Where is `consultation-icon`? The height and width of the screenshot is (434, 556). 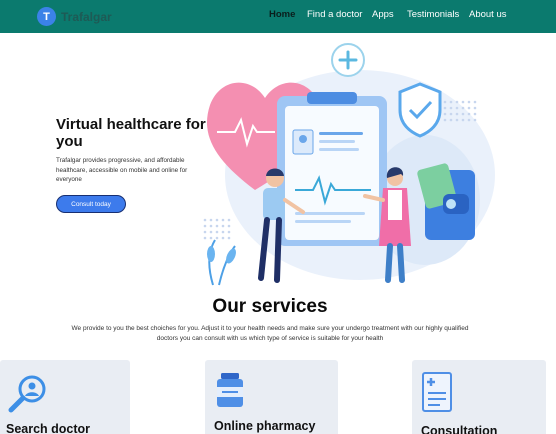 consultation-icon is located at coordinates (437, 392).